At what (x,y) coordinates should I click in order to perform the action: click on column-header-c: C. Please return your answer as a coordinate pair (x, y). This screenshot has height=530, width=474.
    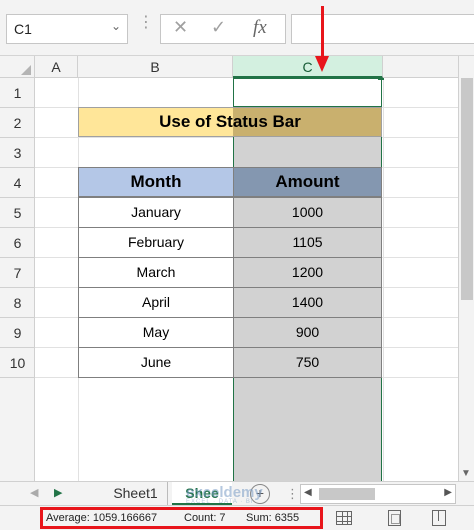
    Looking at the image, I should click on (308, 67).